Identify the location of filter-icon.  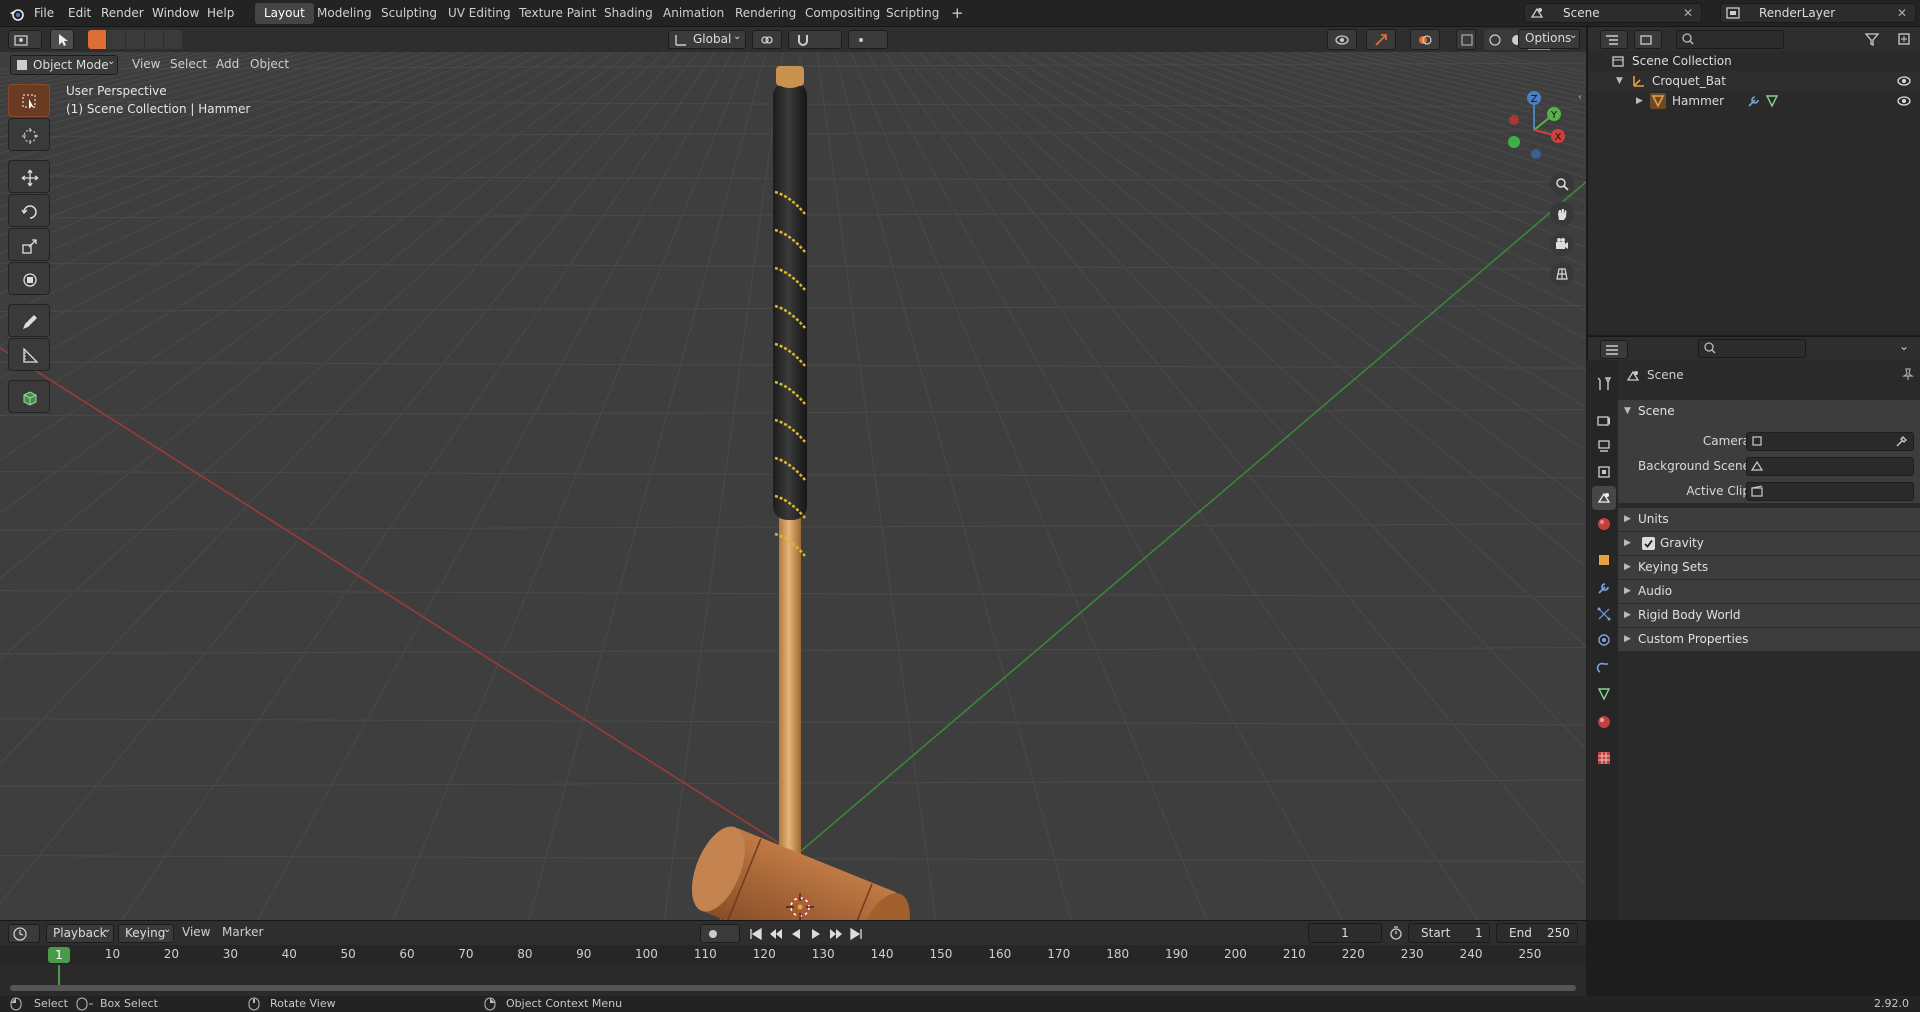
(1872, 39).